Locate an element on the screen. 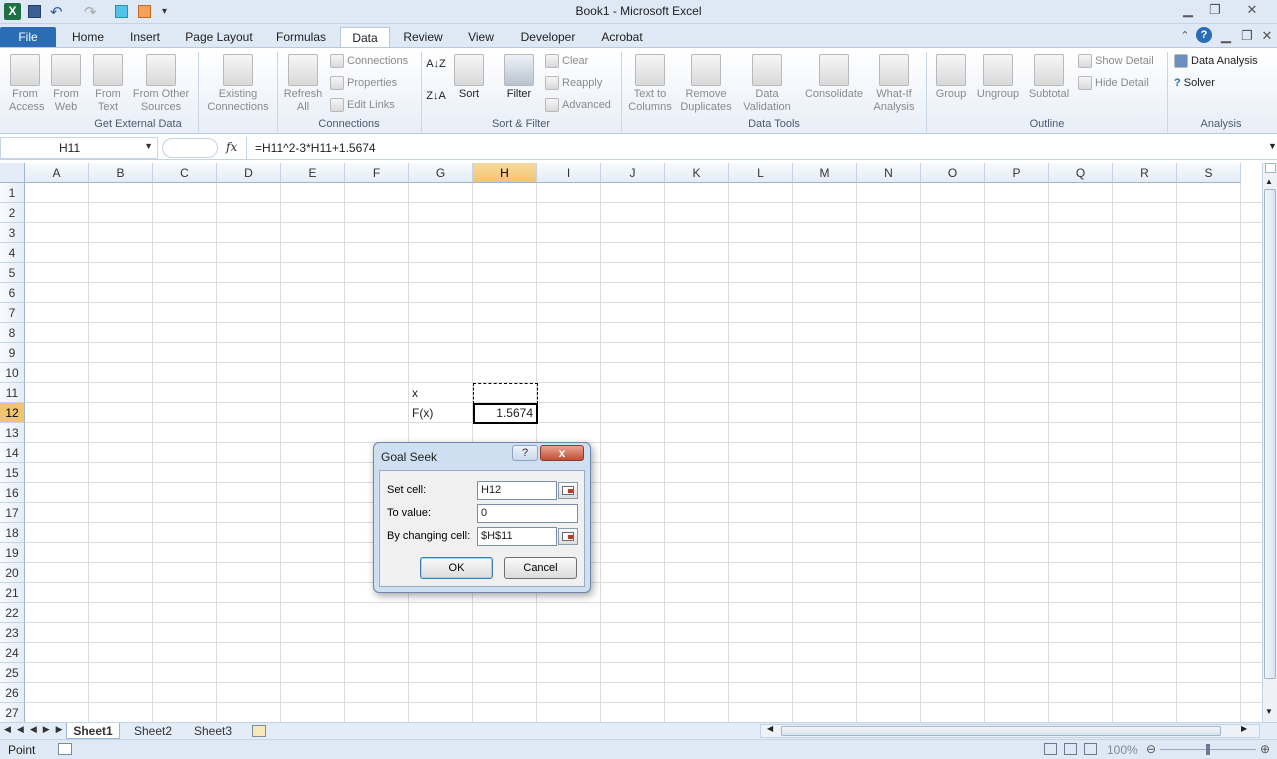 The image size is (1277, 759). sort-az-icon: A↓Z is located at coordinates (436, 64).